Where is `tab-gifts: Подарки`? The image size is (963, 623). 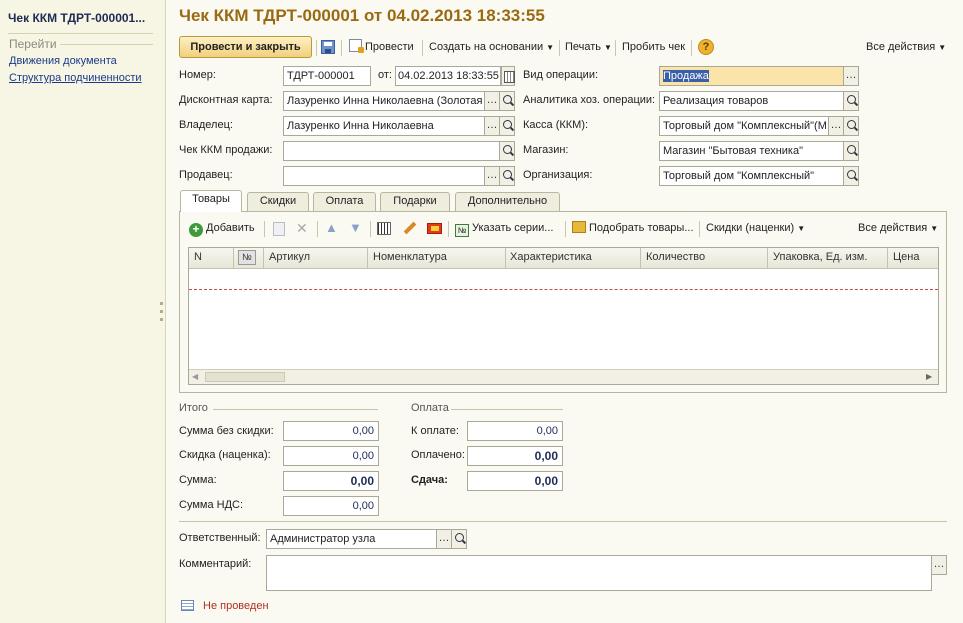 tab-gifts: Подарки is located at coordinates (415, 201).